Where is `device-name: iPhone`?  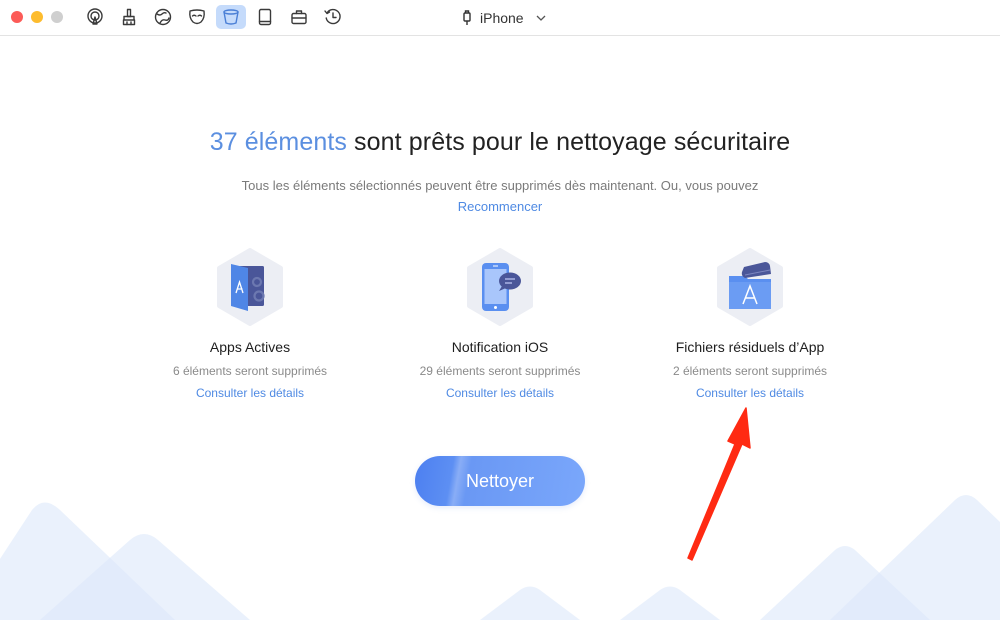
device-name: iPhone is located at coordinates (502, 18).